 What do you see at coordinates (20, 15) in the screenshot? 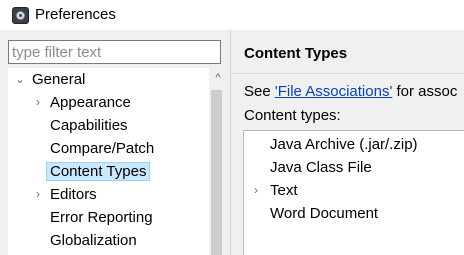
I see `preferences-app-icon` at bounding box center [20, 15].